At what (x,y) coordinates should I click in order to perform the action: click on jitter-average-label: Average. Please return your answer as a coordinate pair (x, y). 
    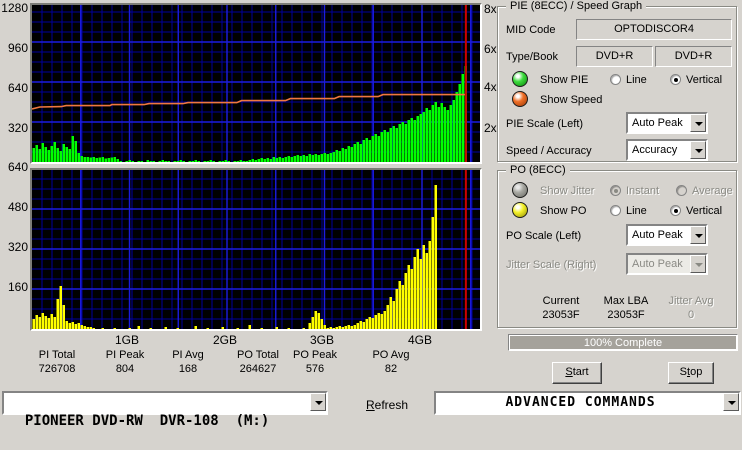
    Looking at the image, I should click on (712, 191).